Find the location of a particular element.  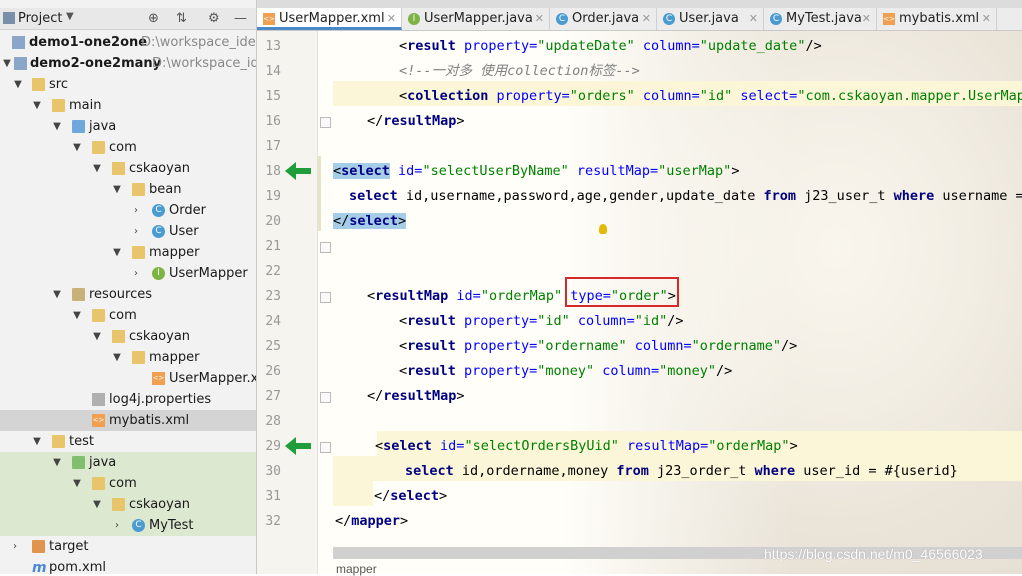

tree-item-path: D:\workspace_idea\2 is located at coordinates (198, 42).